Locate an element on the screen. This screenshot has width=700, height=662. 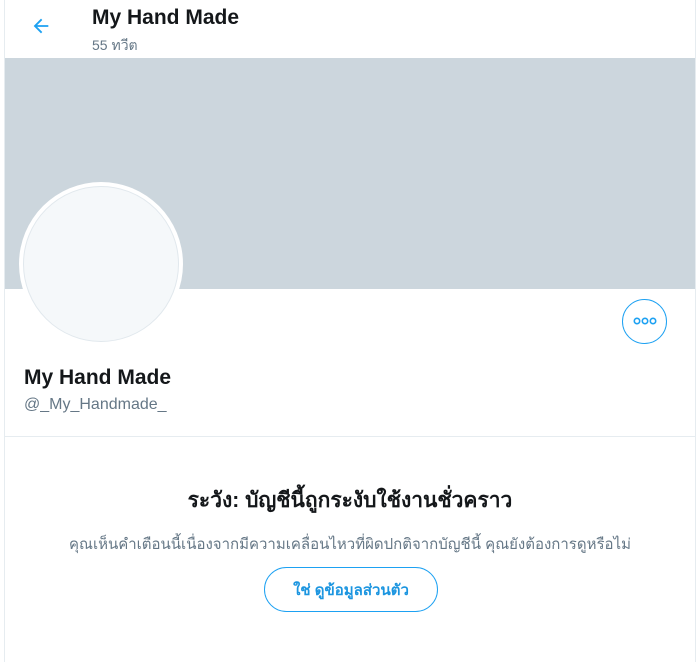
page-header: My Hand Made 55 ทวีต is located at coordinates (350, 29).